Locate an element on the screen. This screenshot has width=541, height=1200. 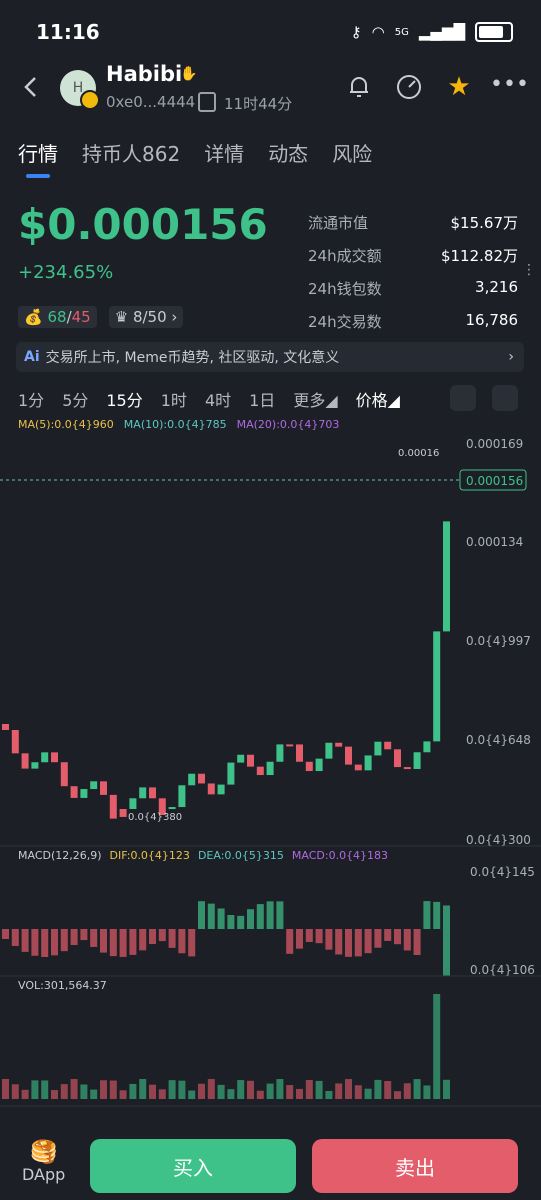
rank-badge: ♛ 8/50 › is located at coordinates (146, 317).